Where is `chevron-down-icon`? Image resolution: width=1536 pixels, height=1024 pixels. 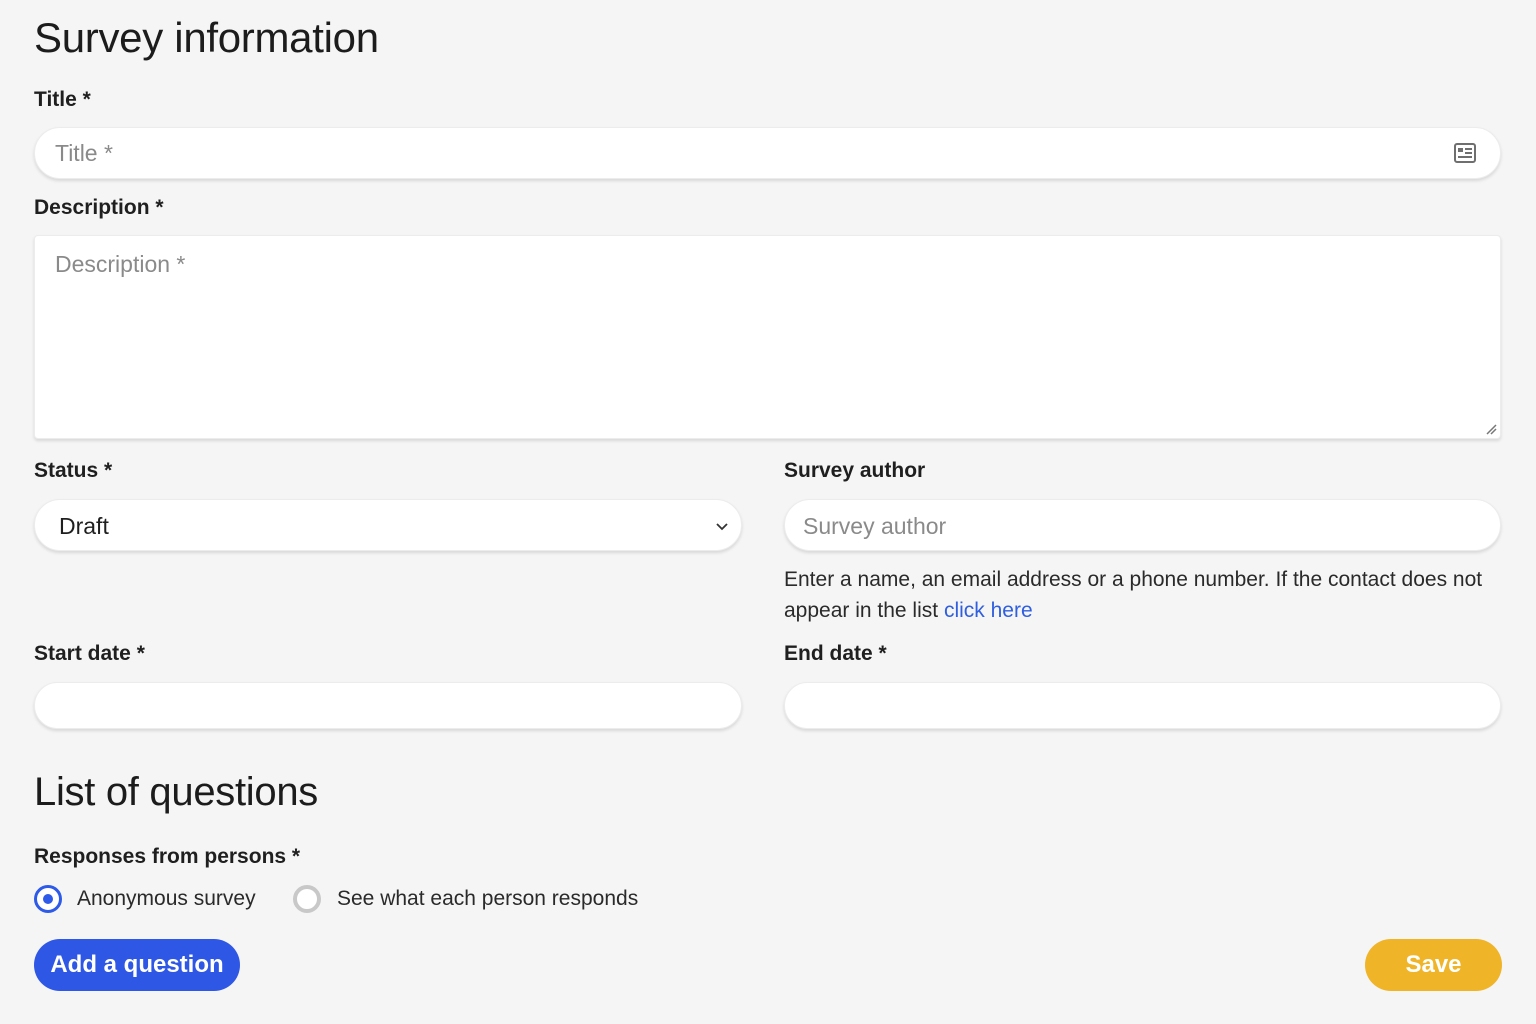
chevron-down-icon is located at coordinates (722, 527).